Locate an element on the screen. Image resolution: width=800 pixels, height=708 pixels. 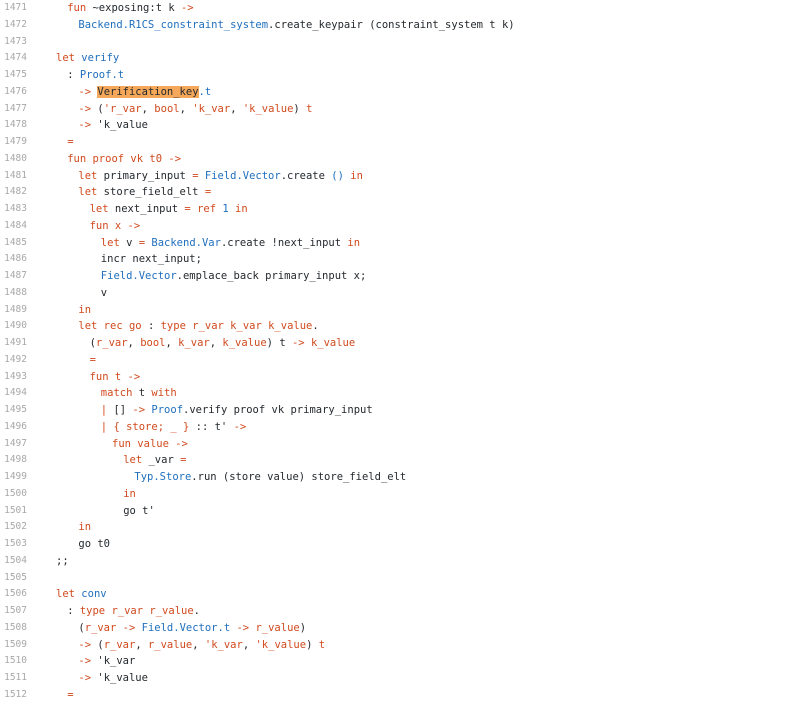
line-number: 1476 is located at coordinates (13, 92).